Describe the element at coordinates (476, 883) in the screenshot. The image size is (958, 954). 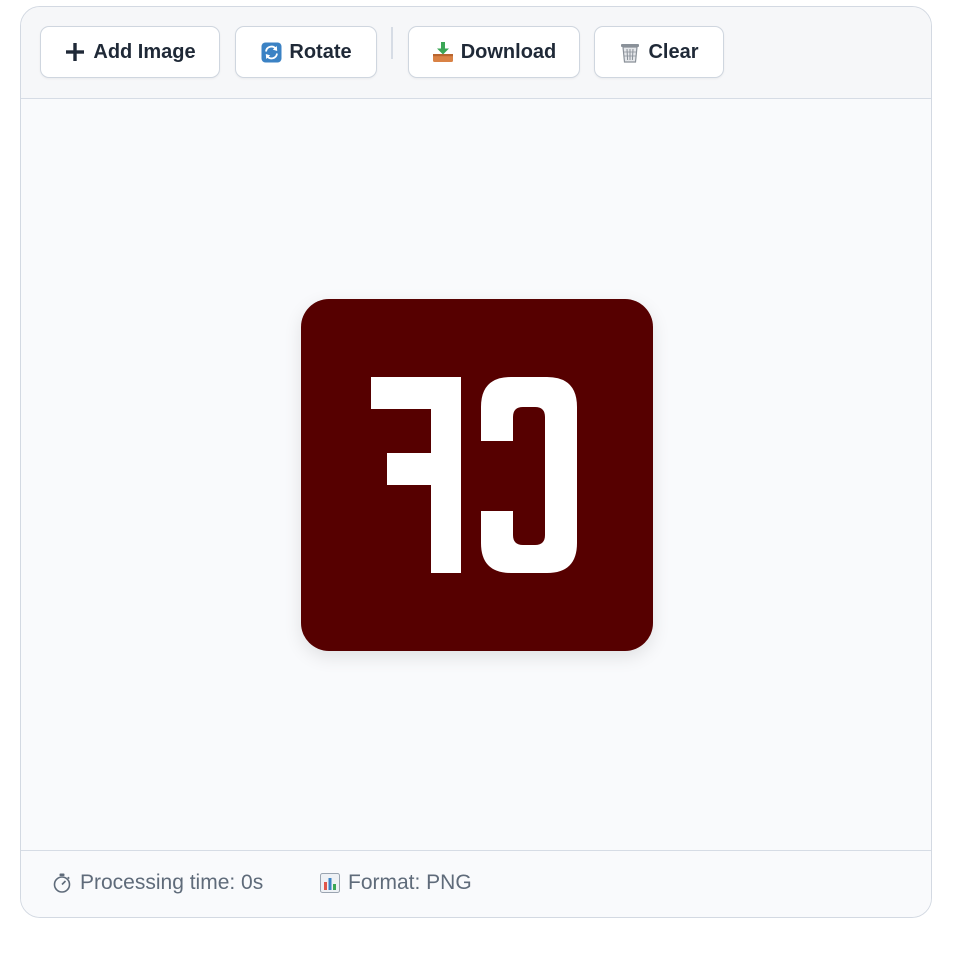
I see `status-footer: Processing time: 0s Format: PNG` at that location.